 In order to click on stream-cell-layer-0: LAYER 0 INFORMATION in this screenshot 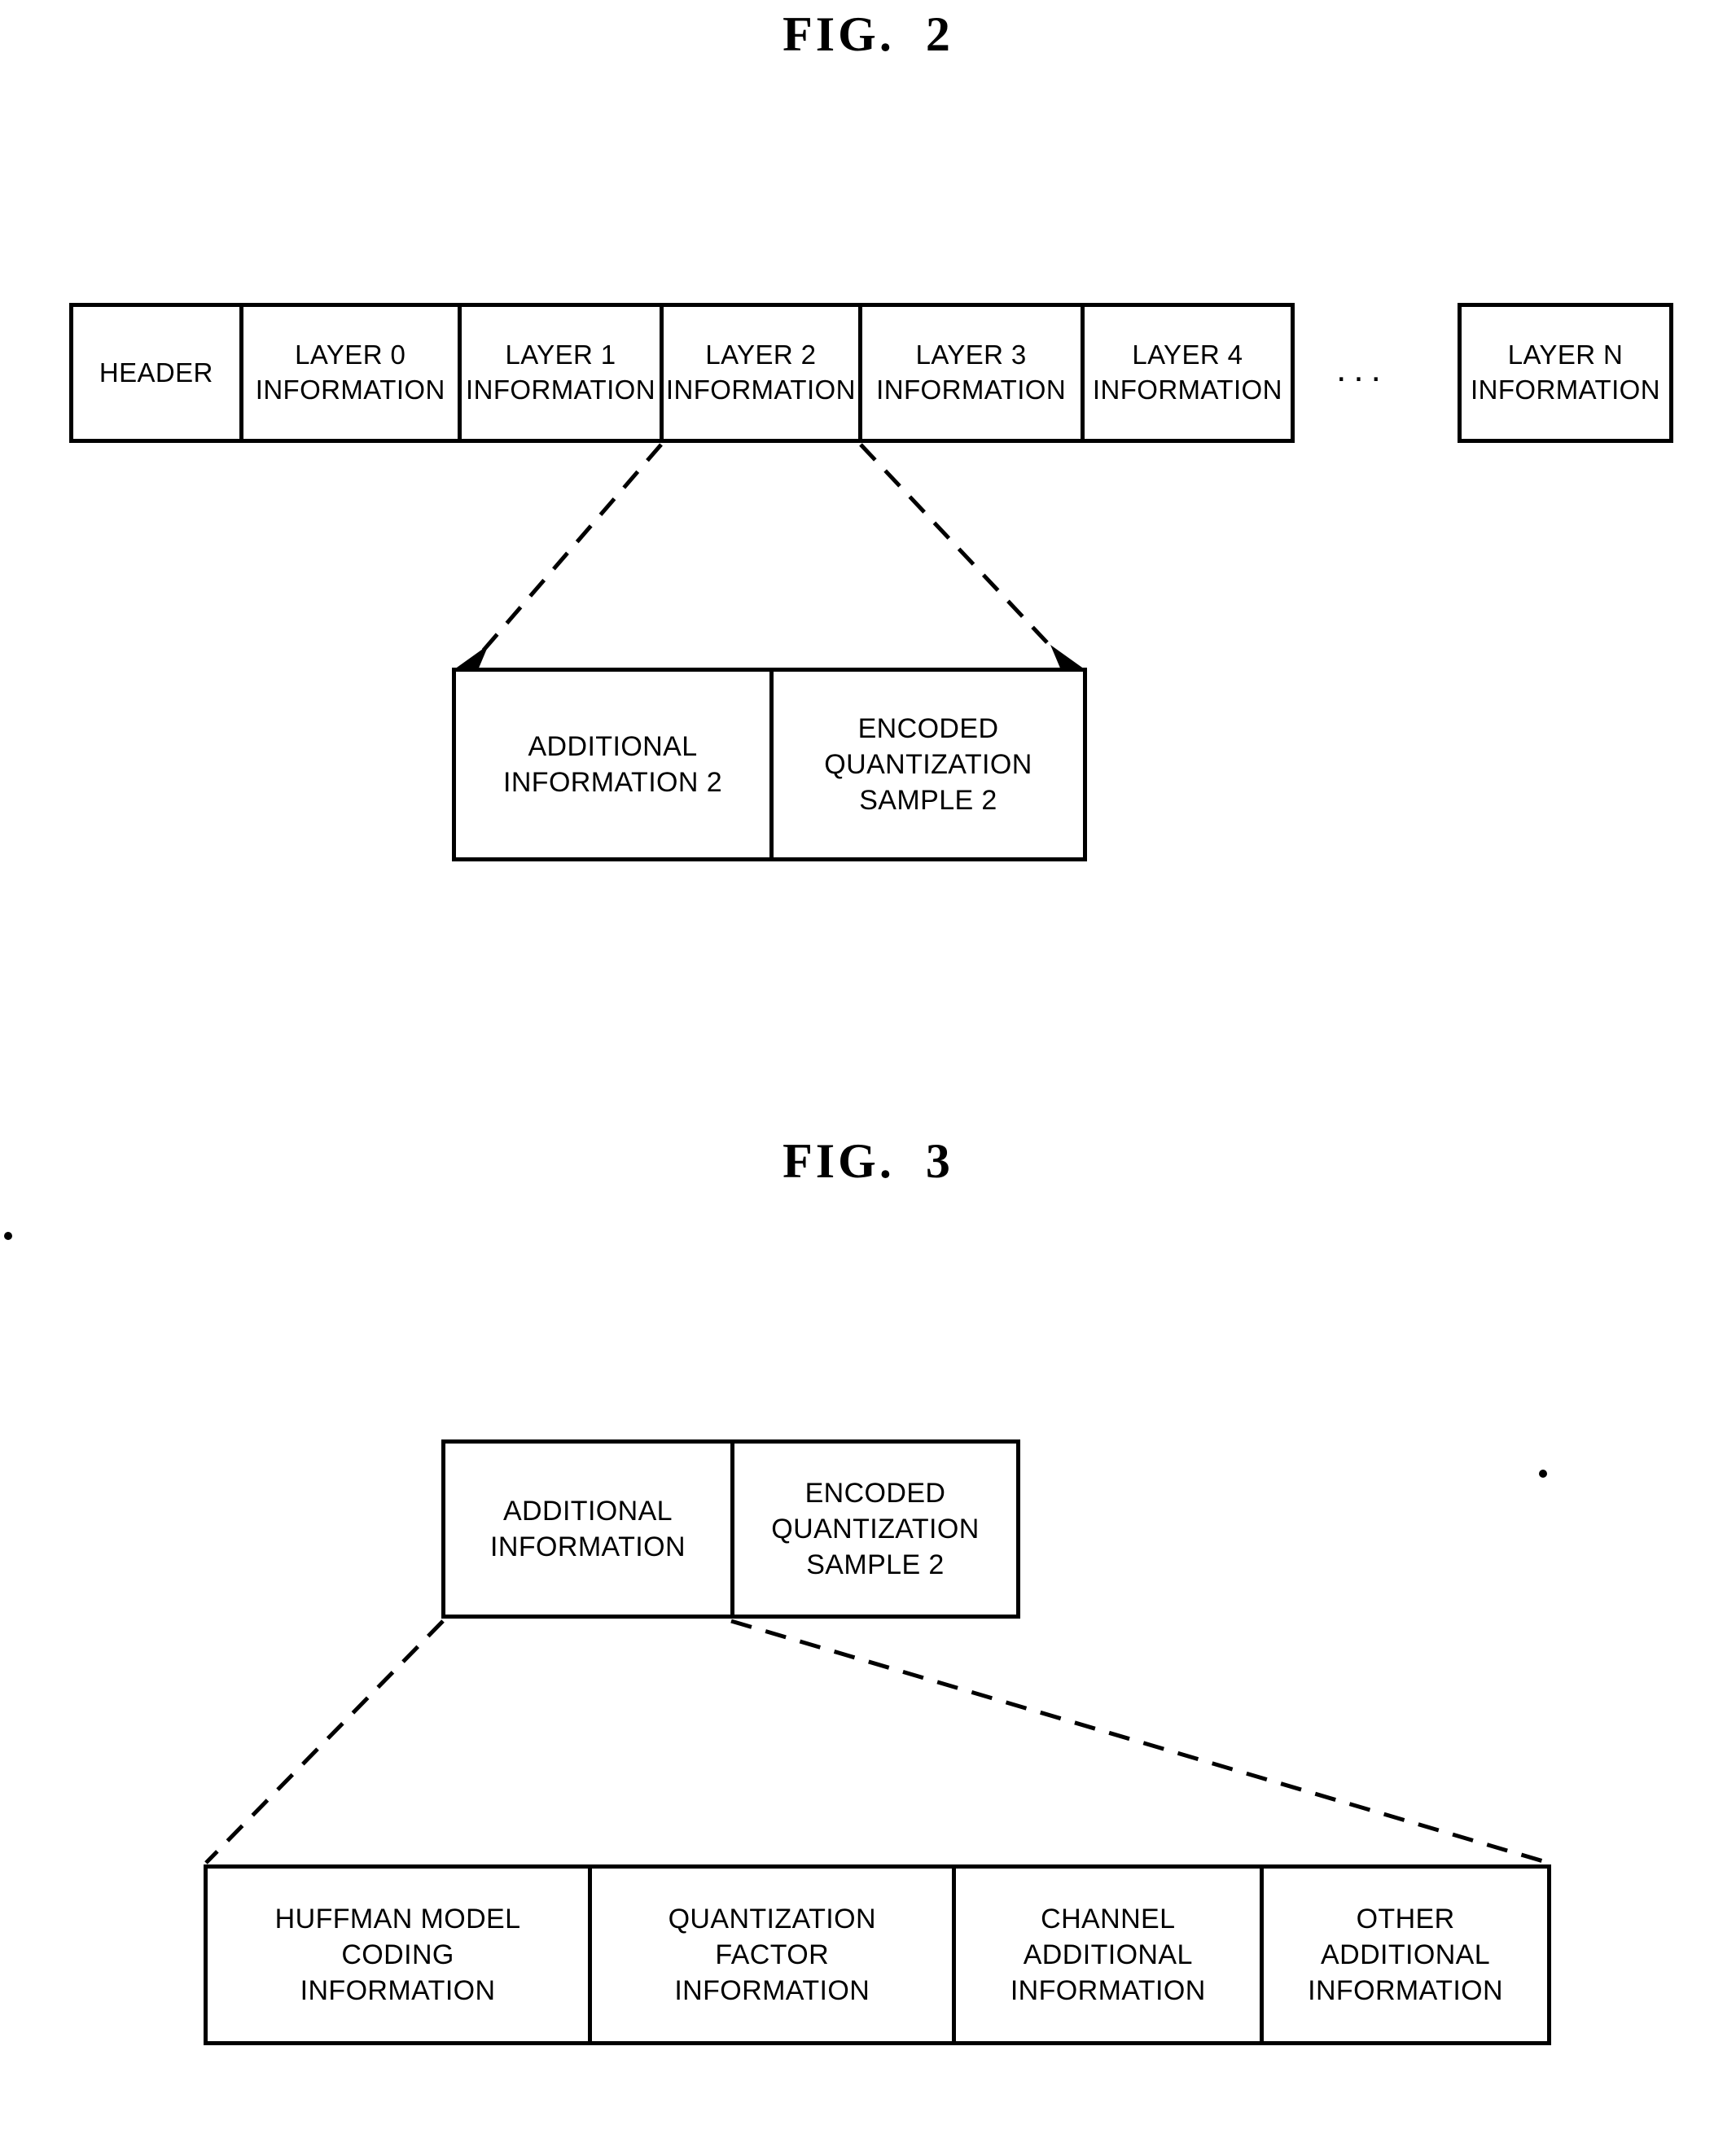, I will do `click(348, 373)`.